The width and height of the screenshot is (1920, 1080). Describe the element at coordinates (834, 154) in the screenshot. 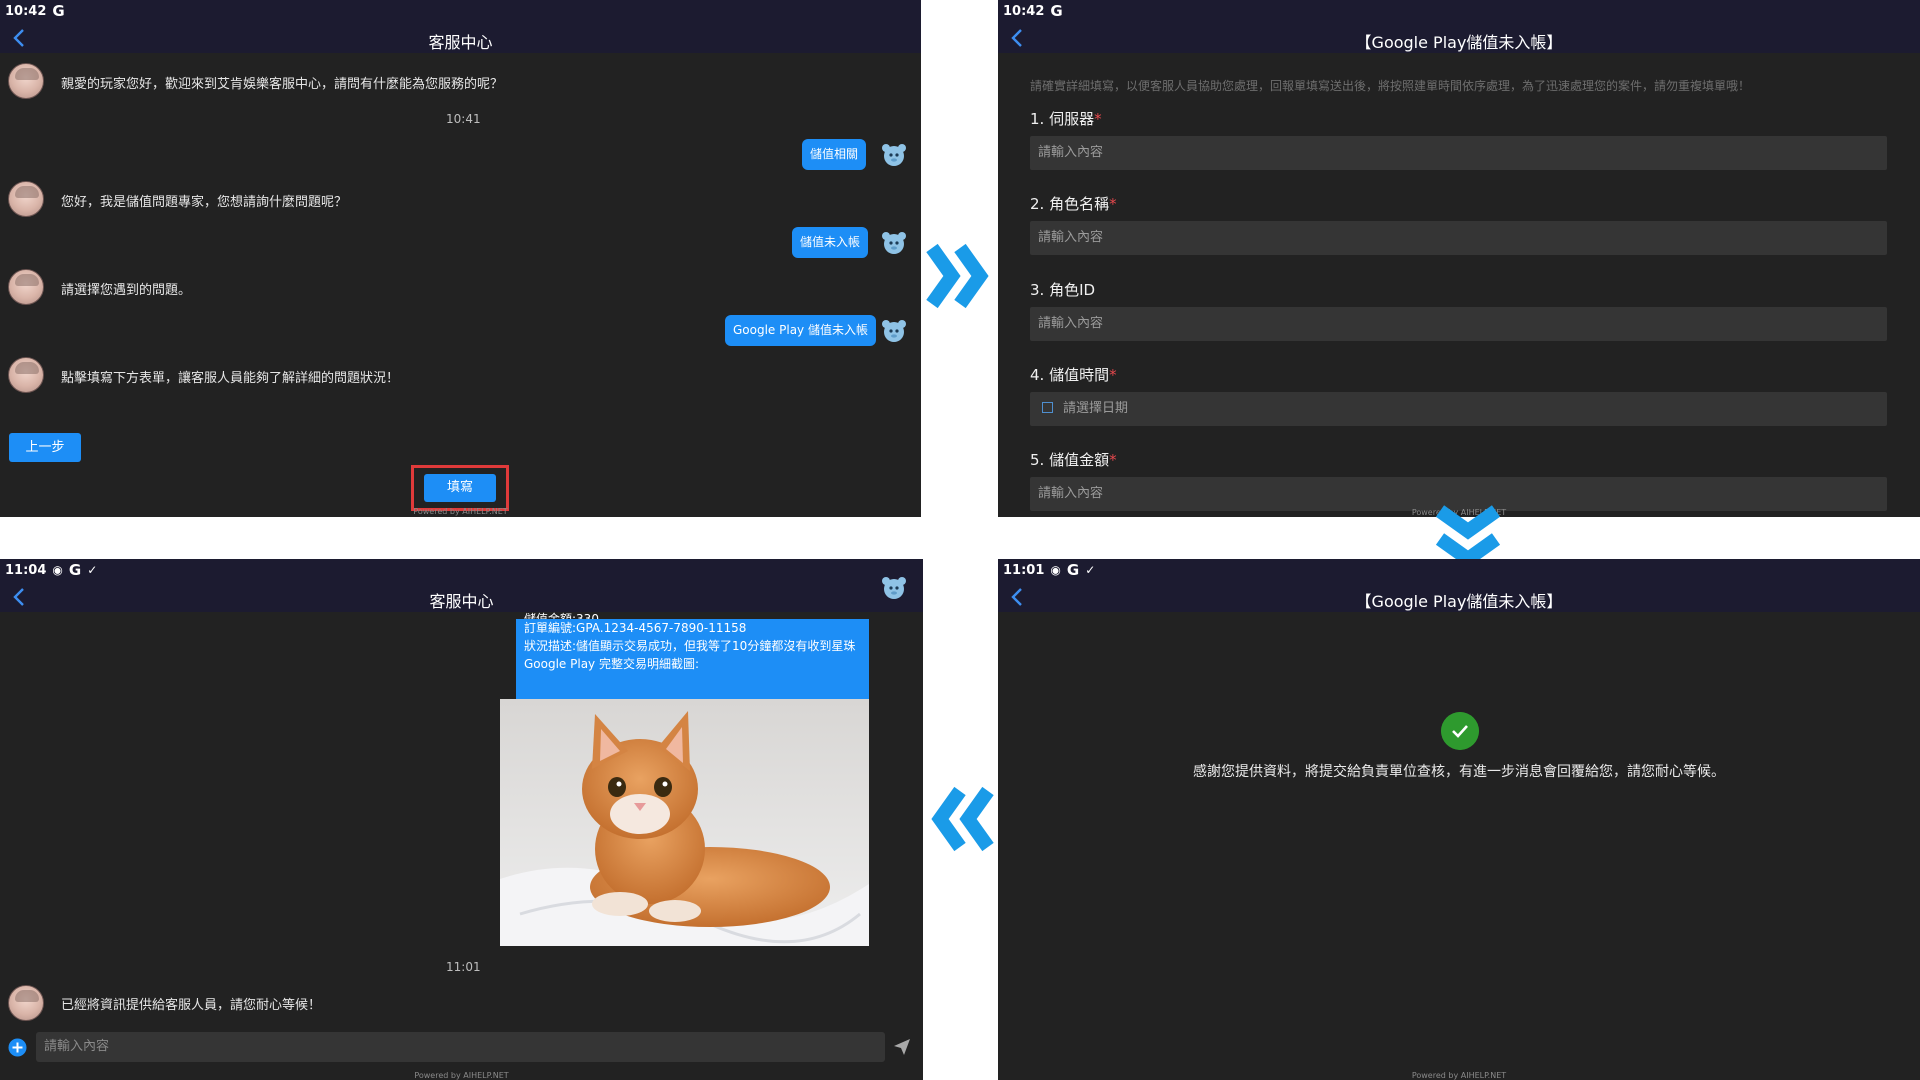

I see `user-reply-bubble: 儲值相關` at that location.